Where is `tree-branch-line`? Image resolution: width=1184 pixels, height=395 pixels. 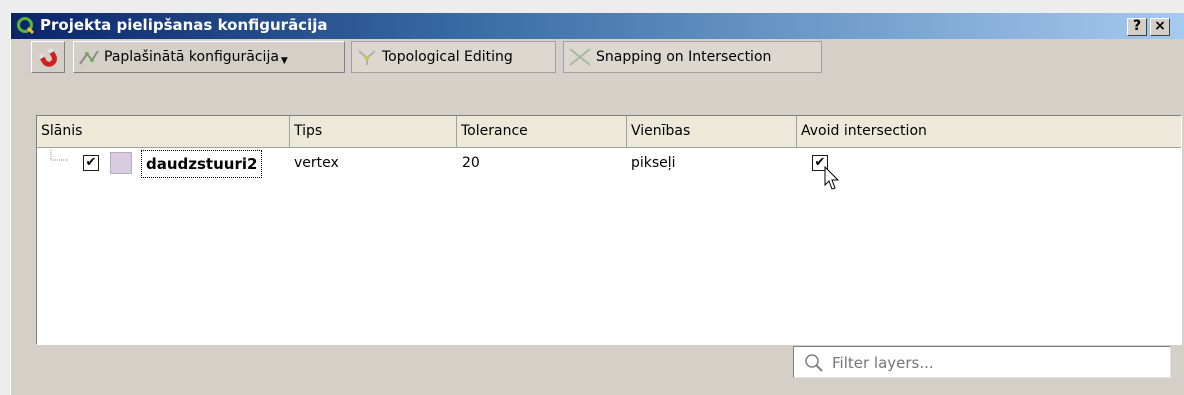 tree-branch-line is located at coordinates (59, 155).